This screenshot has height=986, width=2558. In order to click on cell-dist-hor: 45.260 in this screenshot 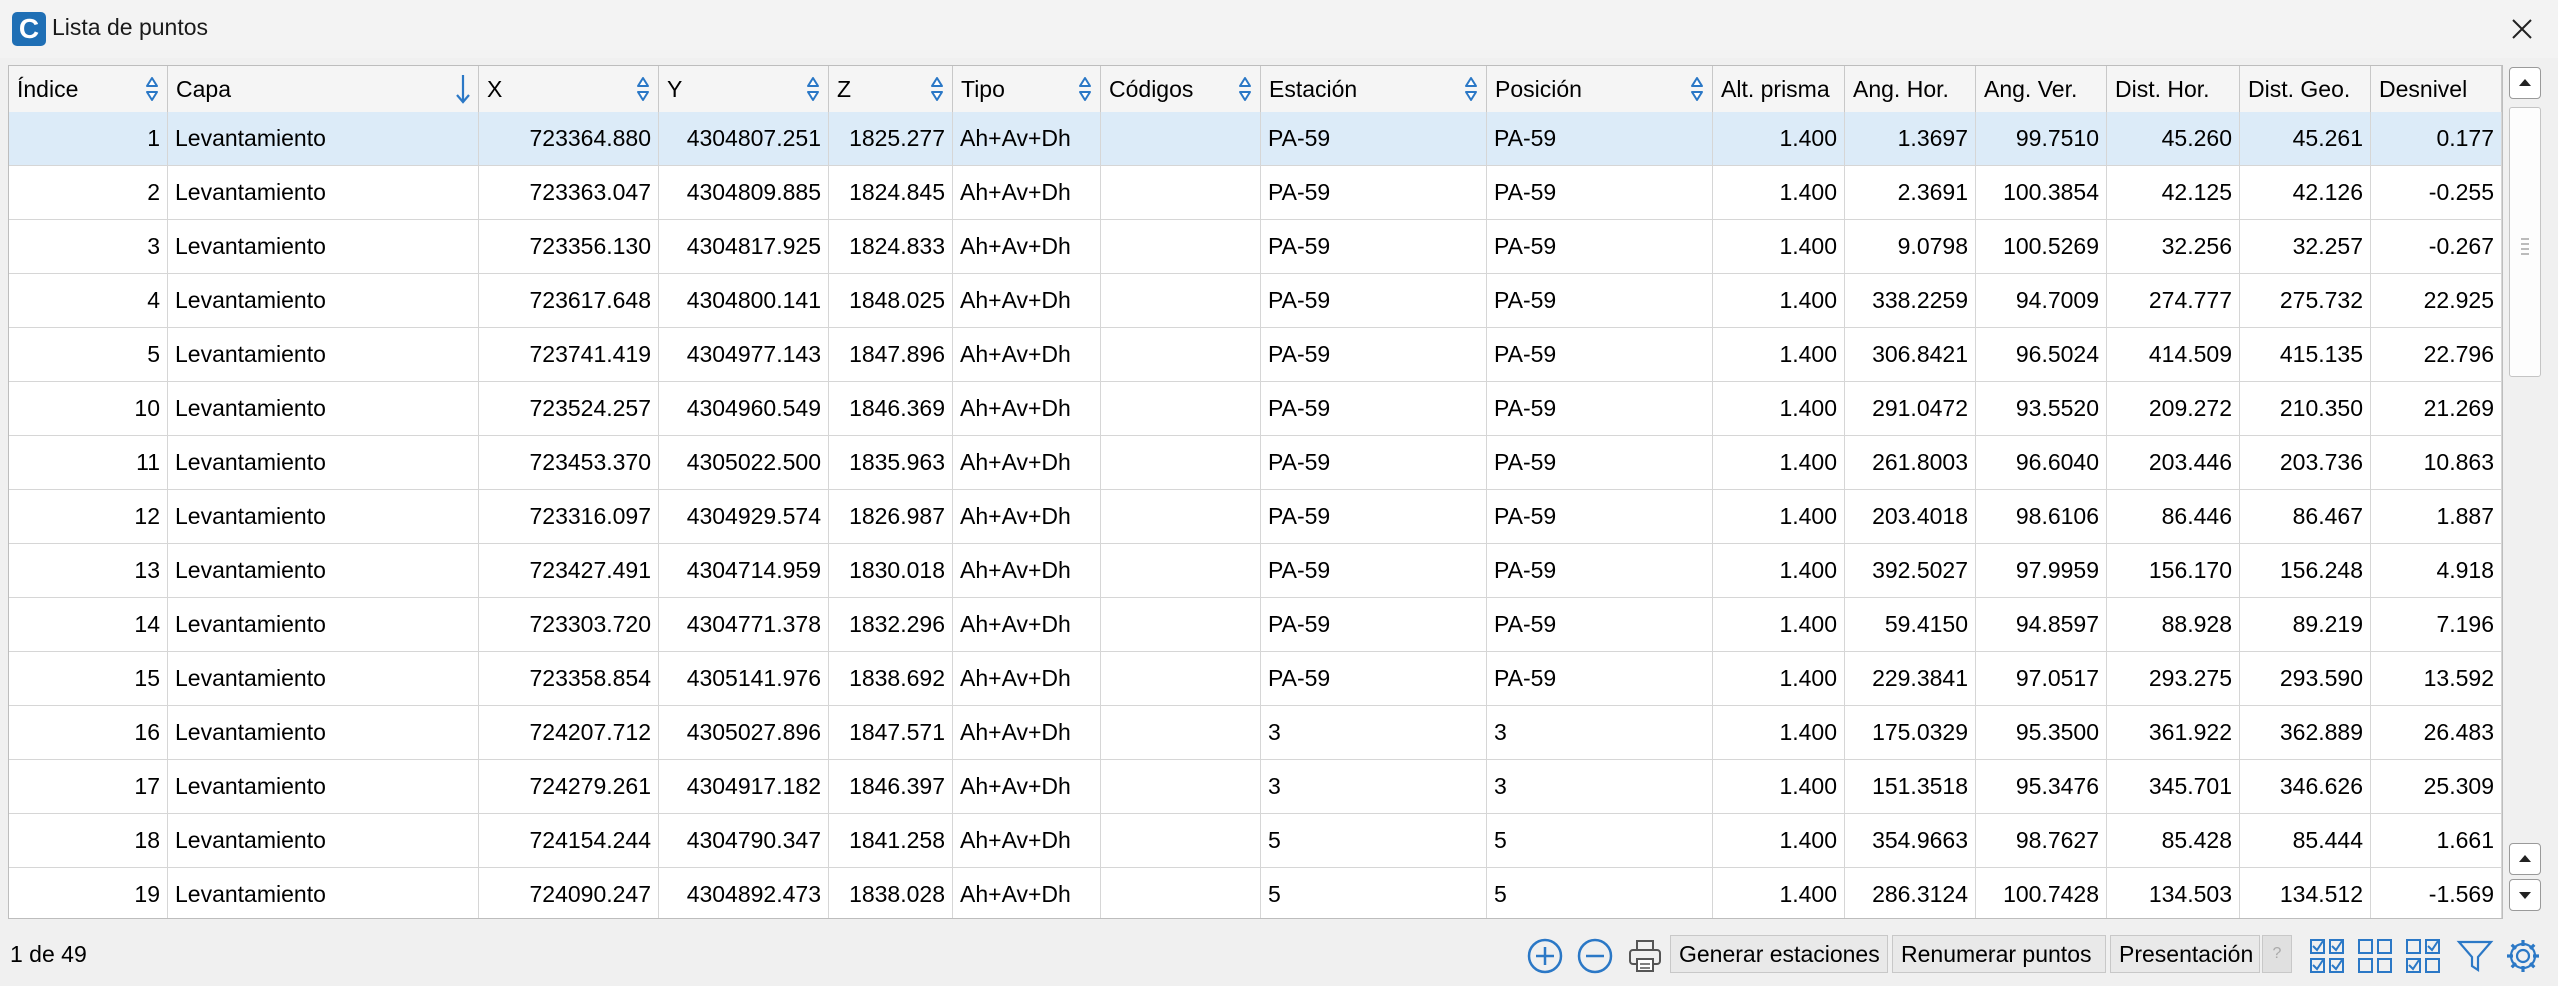, I will do `click(2173, 138)`.